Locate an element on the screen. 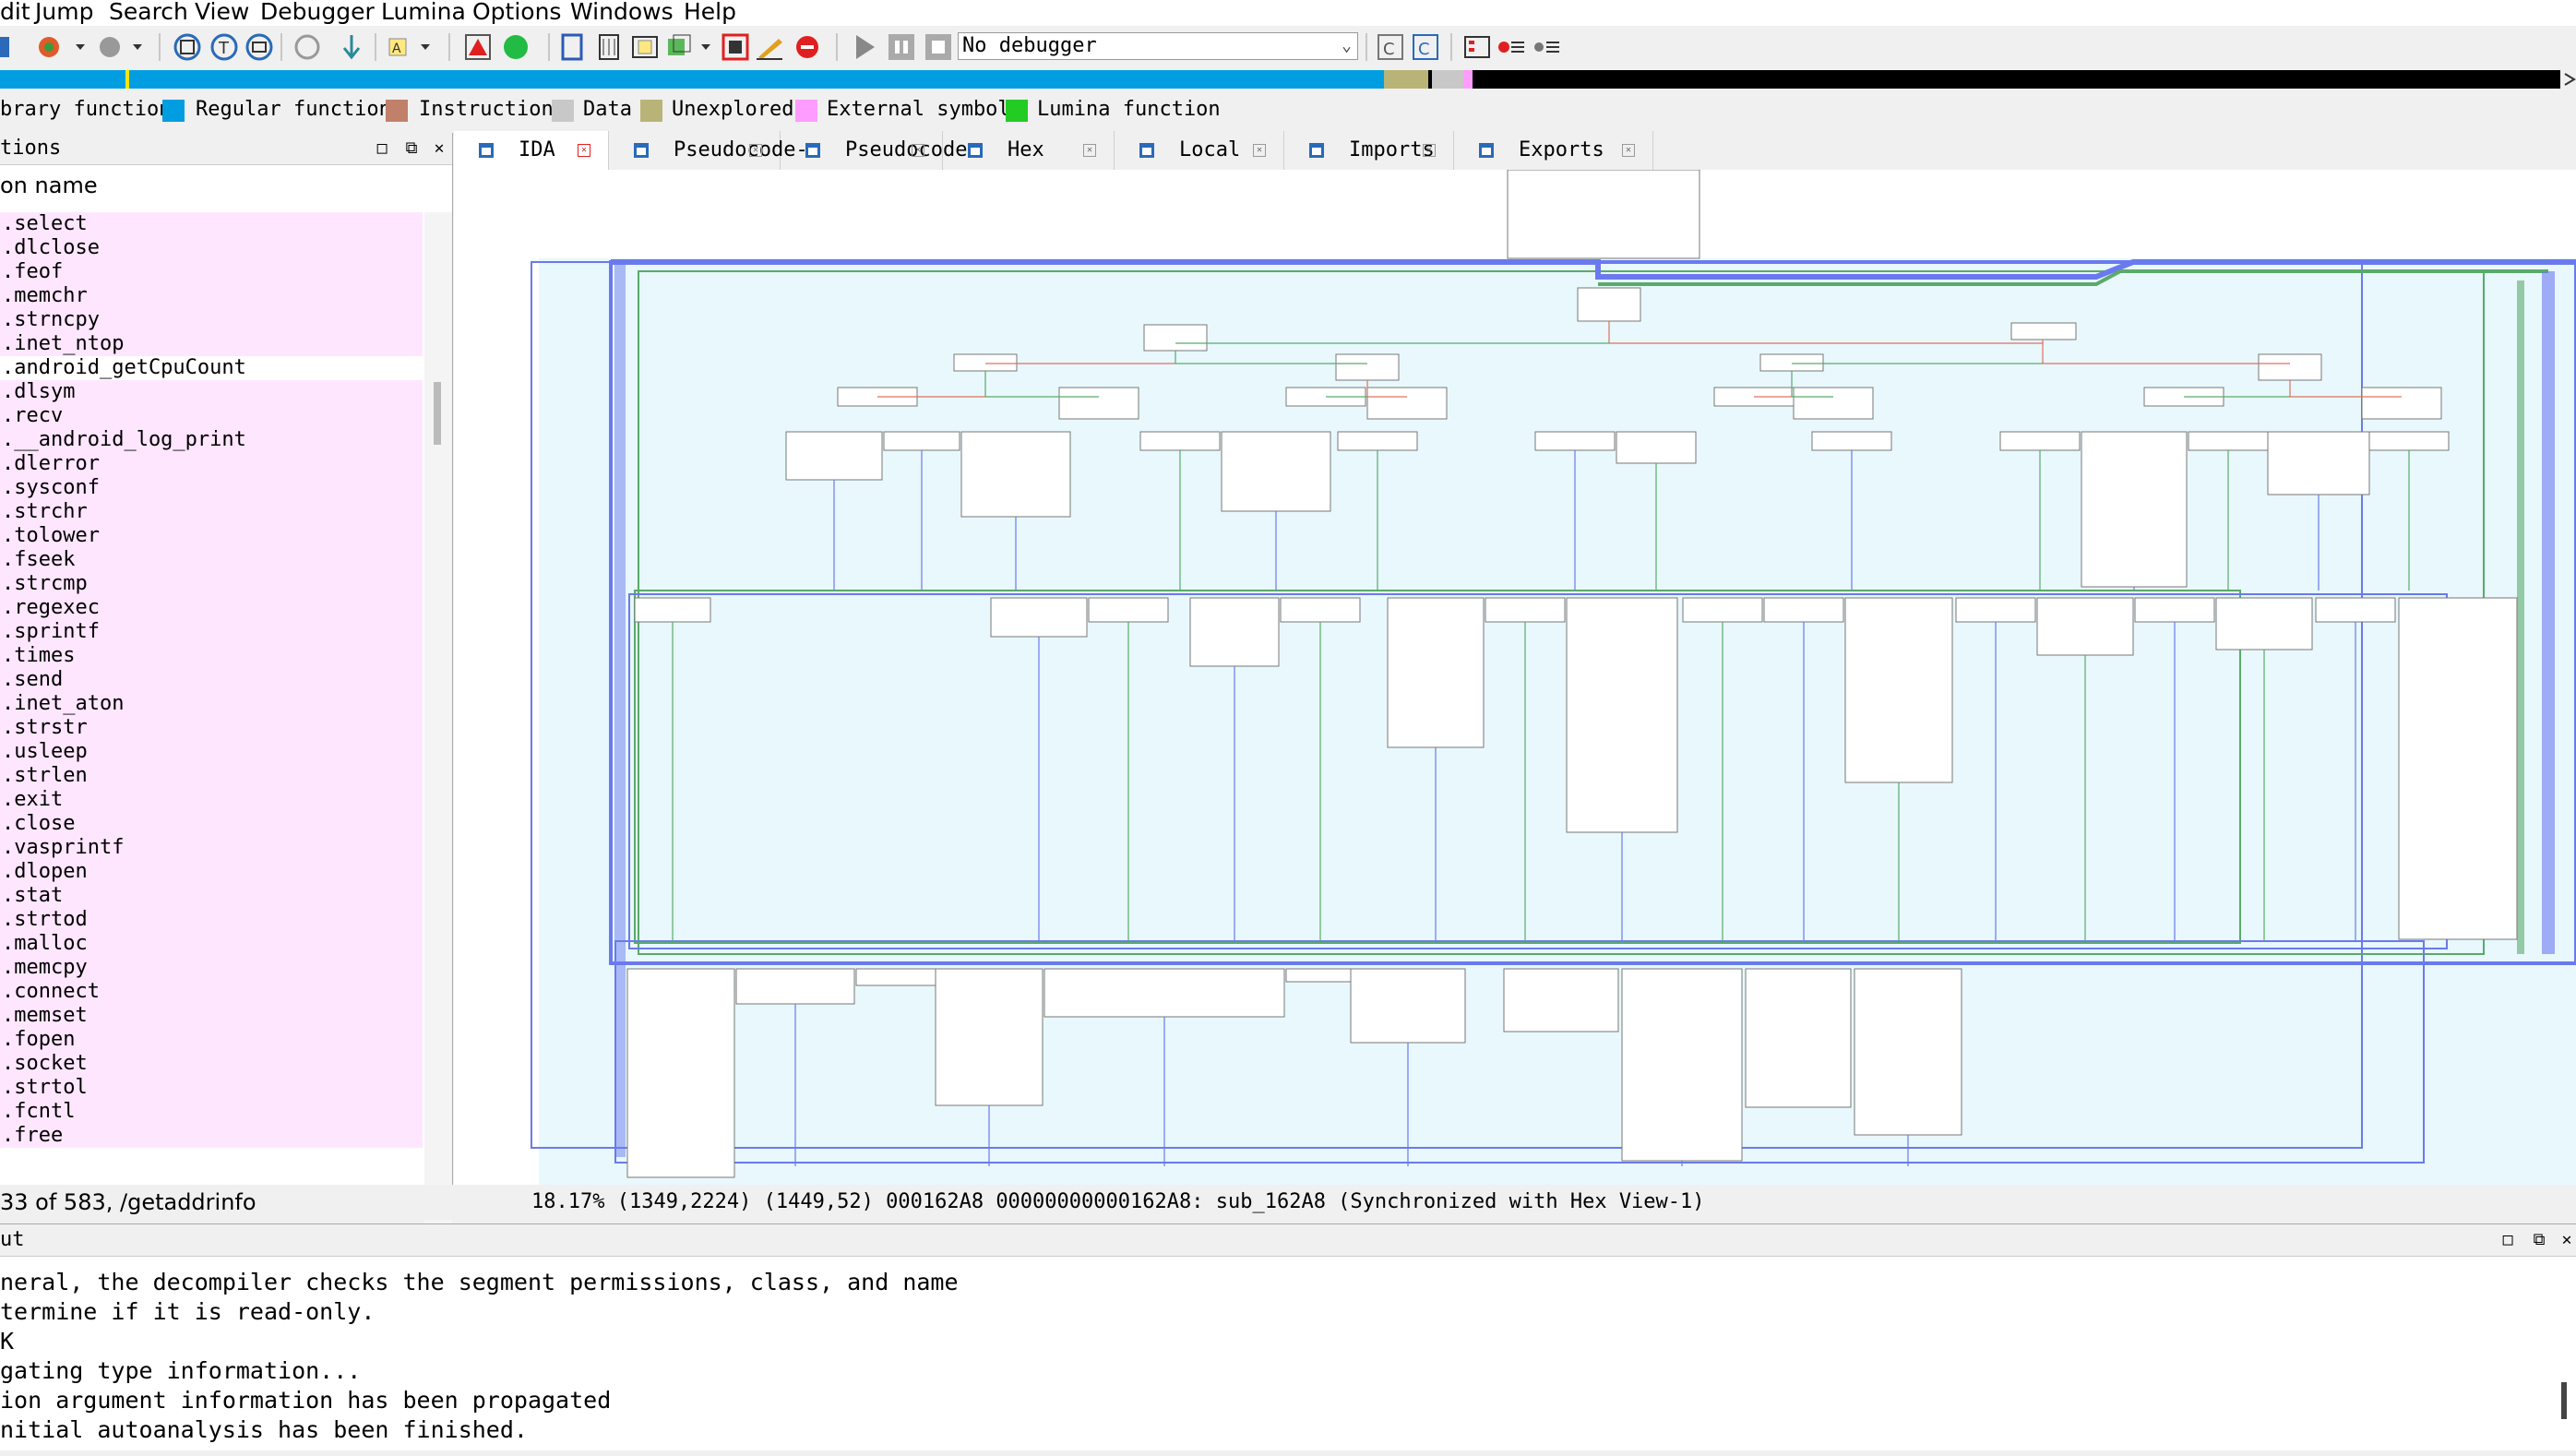 The height and width of the screenshot is (1456, 2576). function-list-item: .strcmp is located at coordinates (211, 584).